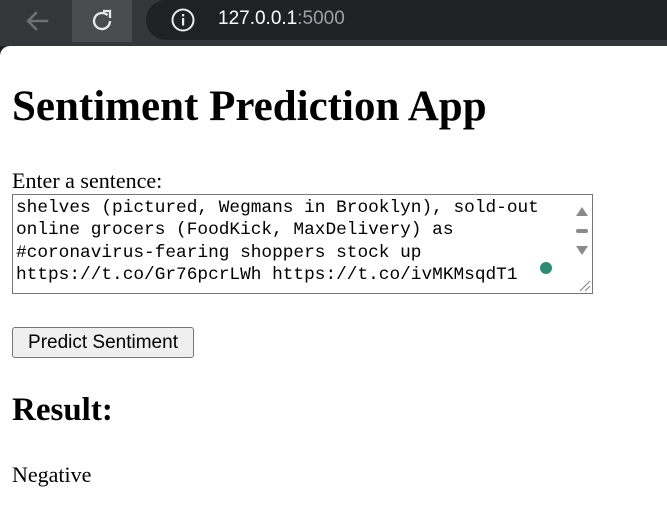 This screenshot has height=507, width=667. Describe the element at coordinates (582, 211) in the screenshot. I see `scroll-up-arrow-icon` at that location.